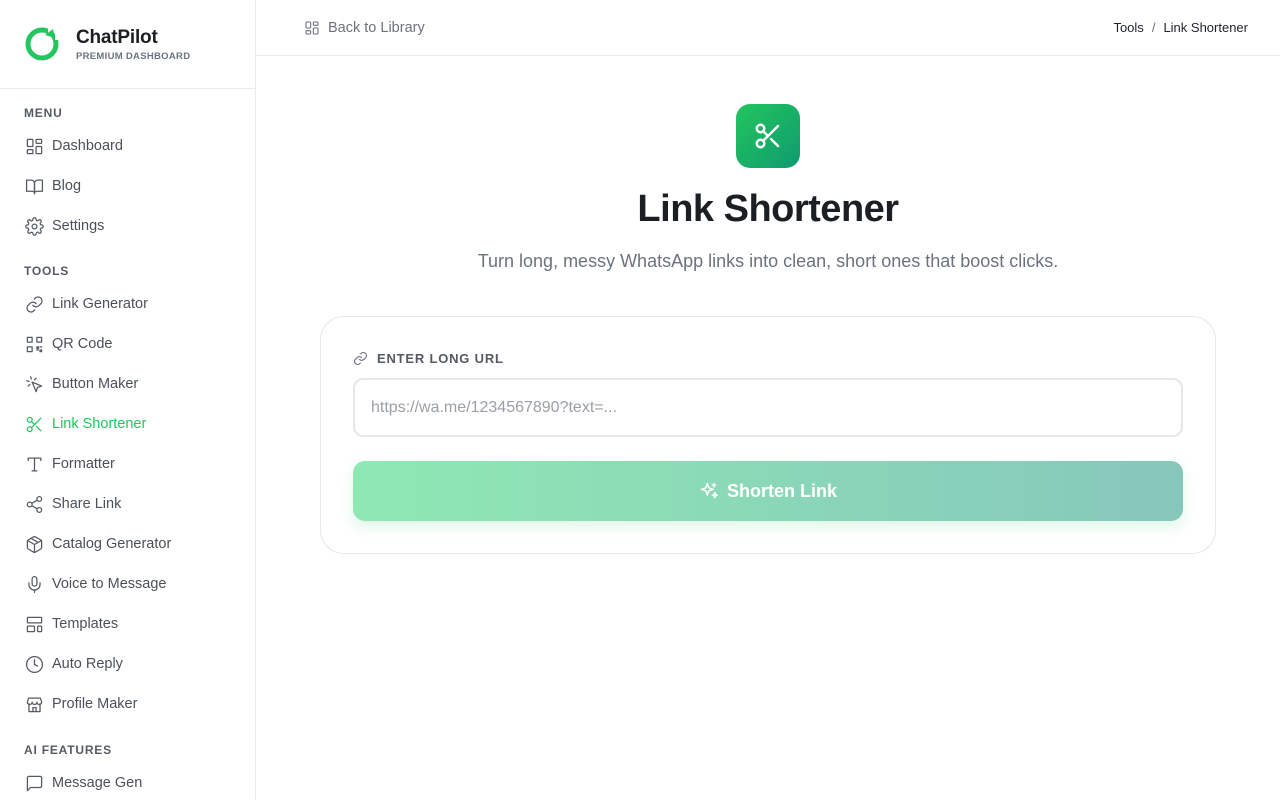 This screenshot has width=1280, height=800. What do you see at coordinates (376, 27) in the screenshot?
I see `back-to-library-label: Back to Library` at bounding box center [376, 27].